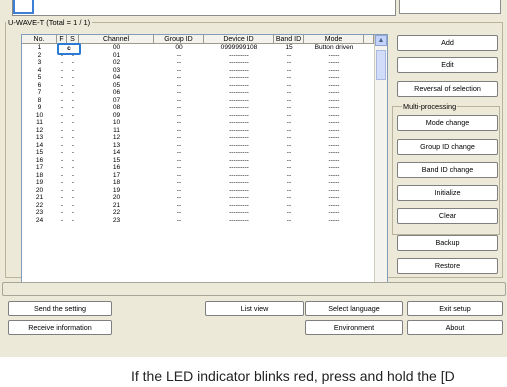 The image size is (507, 387). I want to click on table-cell: 00, so click(179, 47).